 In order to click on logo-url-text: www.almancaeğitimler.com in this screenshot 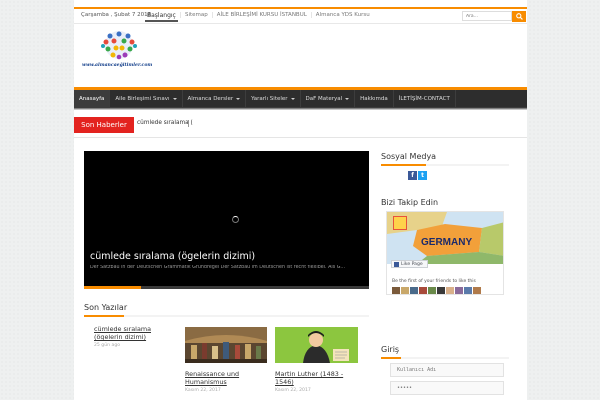, I will do `click(117, 65)`.